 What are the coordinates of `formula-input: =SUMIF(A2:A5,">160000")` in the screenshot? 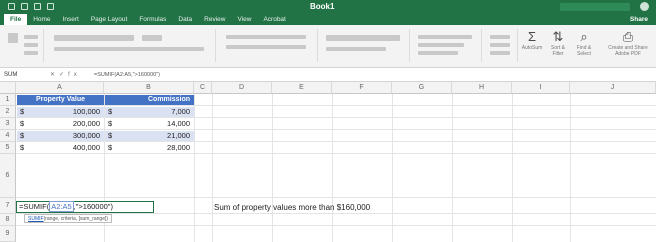 It's located at (127, 75).